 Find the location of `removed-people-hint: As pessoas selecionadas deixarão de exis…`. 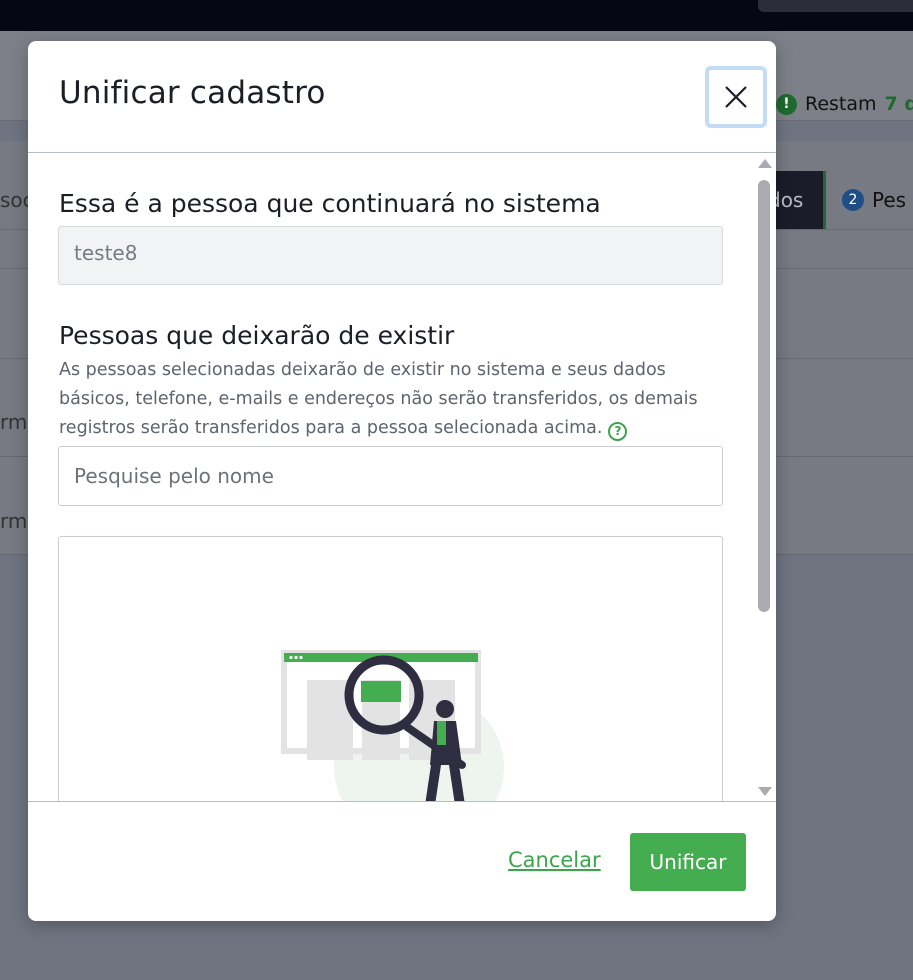

removed-people-hint: As pessoas selecionadas deixarão de exis… is located at coordinates (394, 399).